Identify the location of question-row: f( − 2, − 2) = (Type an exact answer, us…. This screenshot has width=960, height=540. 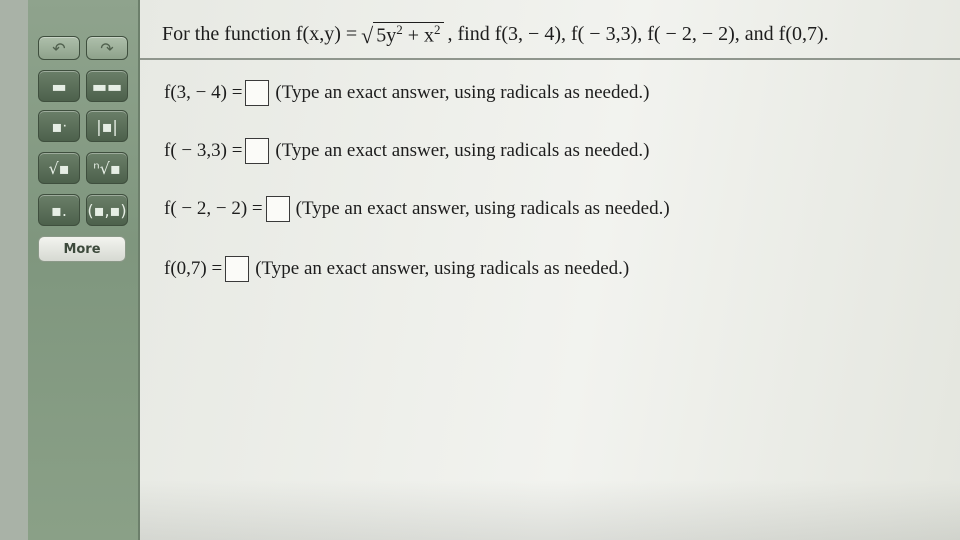
(417, 209).